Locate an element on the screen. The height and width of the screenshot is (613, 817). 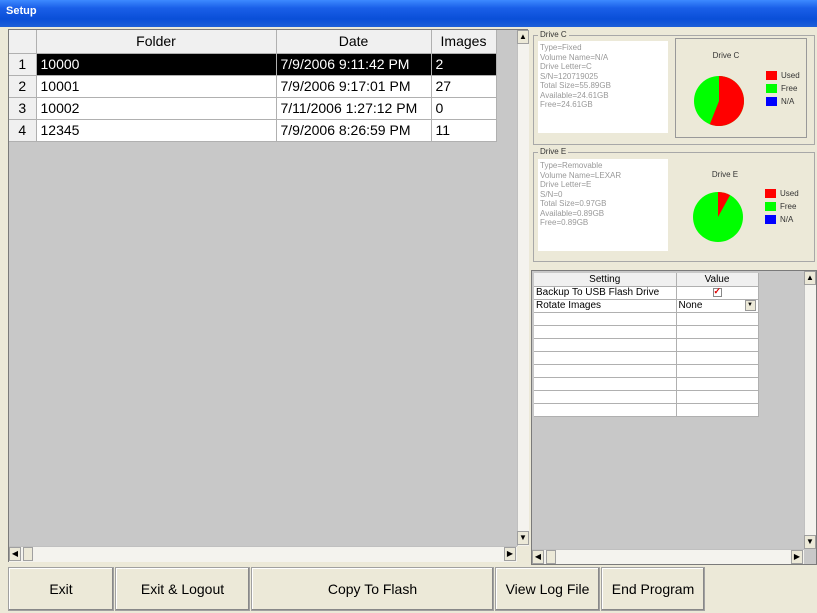
copy-to-flash-button: Copy To Flash is located at coordinates (372, 589).